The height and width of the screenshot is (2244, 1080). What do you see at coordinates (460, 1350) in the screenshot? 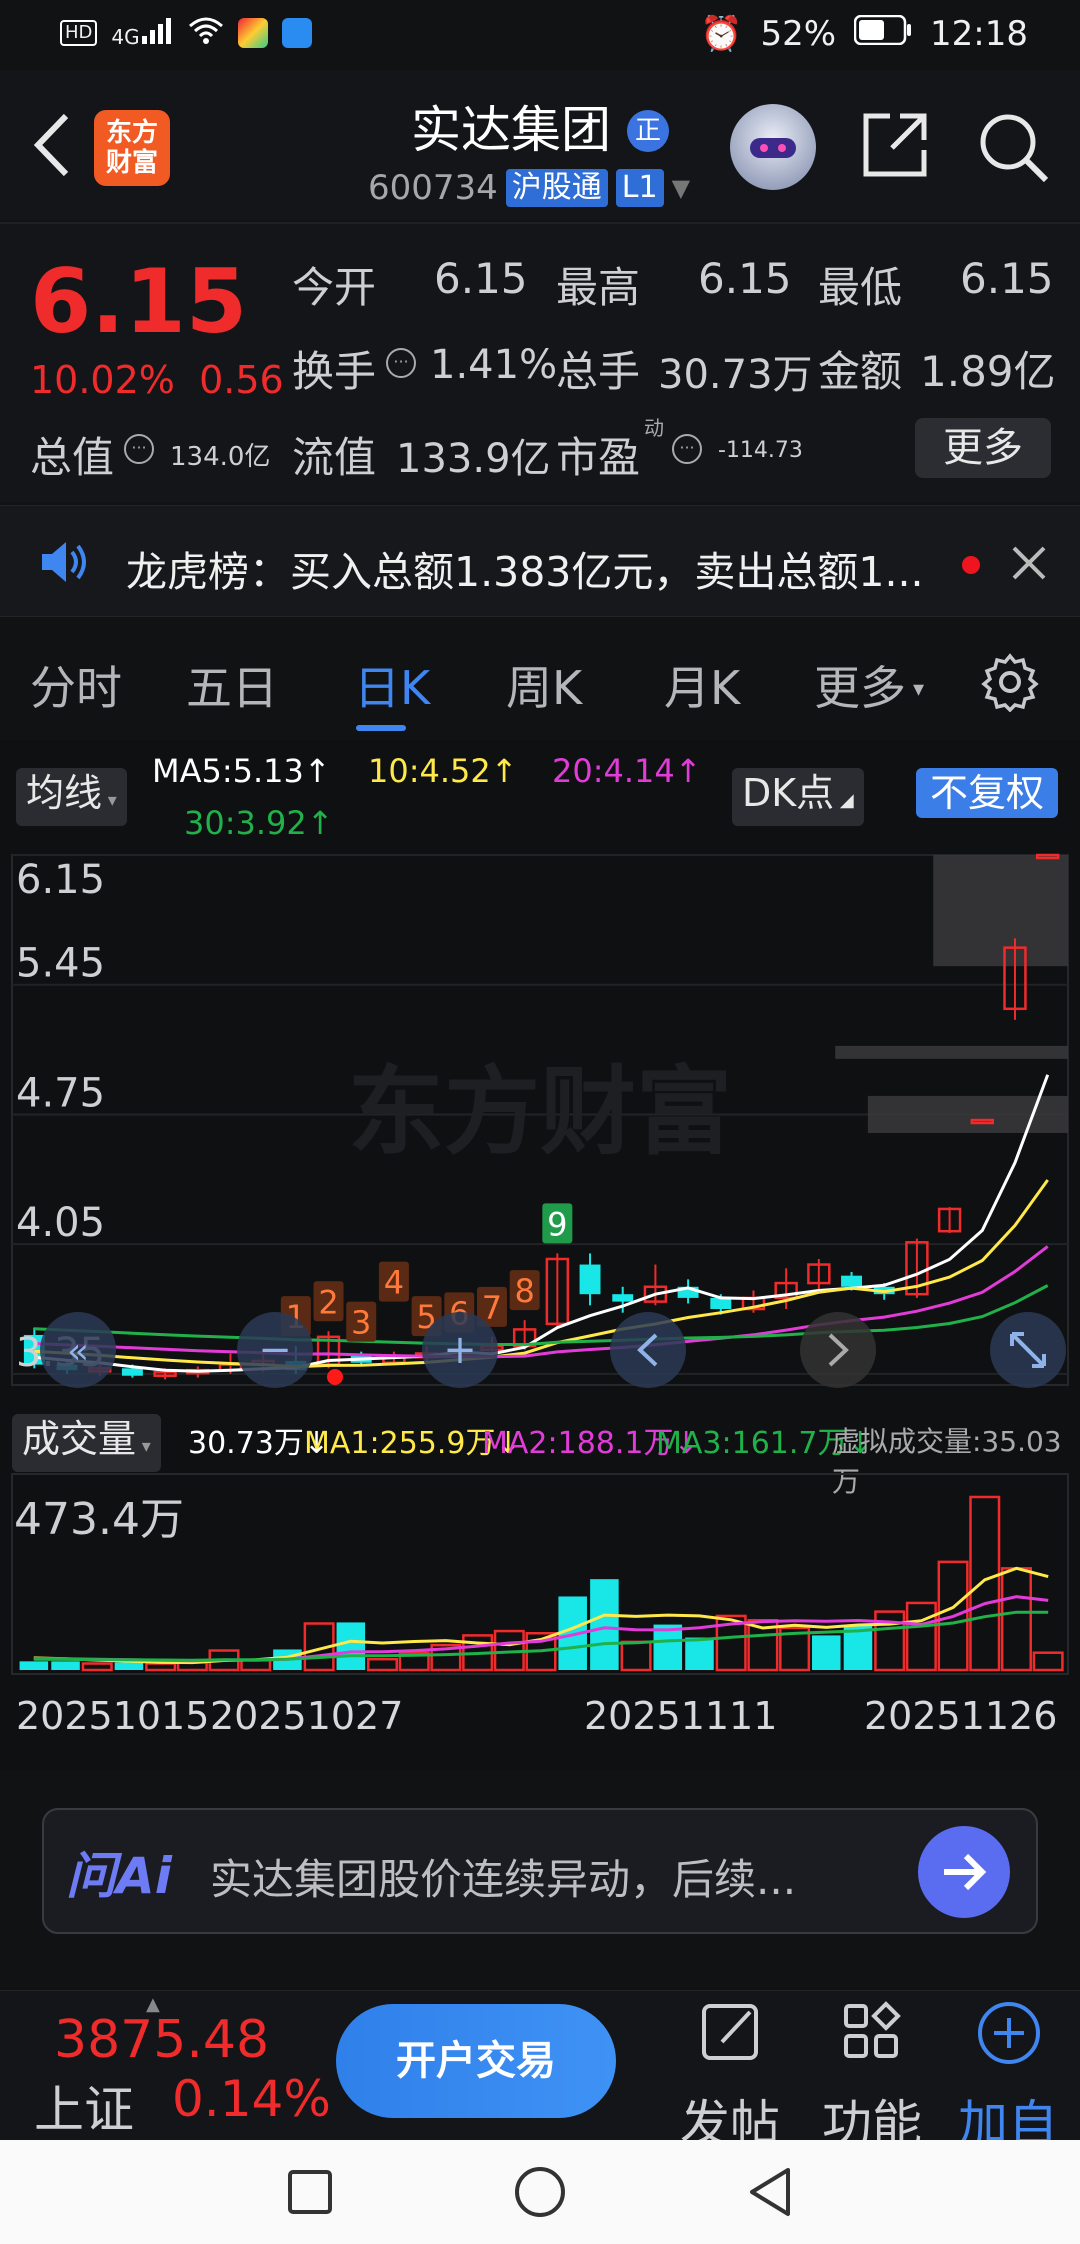
I see `zoom-in-glyph: +` at bounding box center [460, 1350].